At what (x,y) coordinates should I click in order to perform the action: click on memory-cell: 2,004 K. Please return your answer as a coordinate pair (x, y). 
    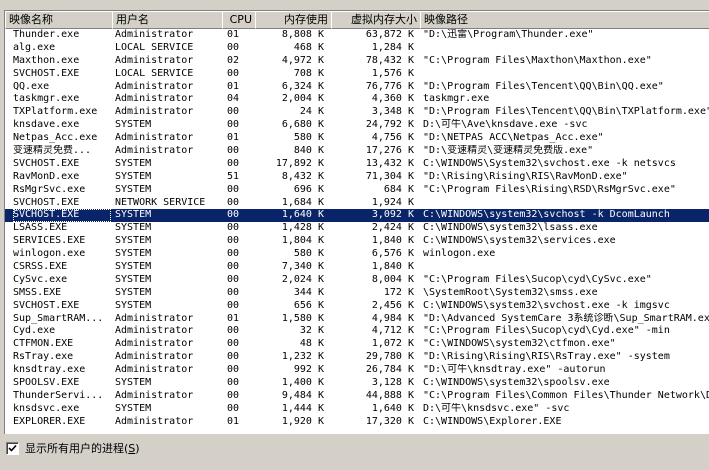
    Looking at the image, I should click on (302, 99).